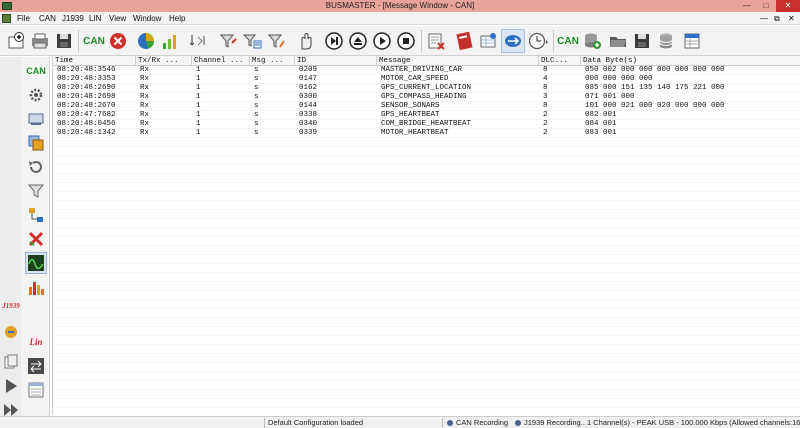 The height and width of the screenshot is (428, 800). Describe the element at coordinates (482, 422) in the screenshot. I see `status-can-recording: CAN Recording` at that location.